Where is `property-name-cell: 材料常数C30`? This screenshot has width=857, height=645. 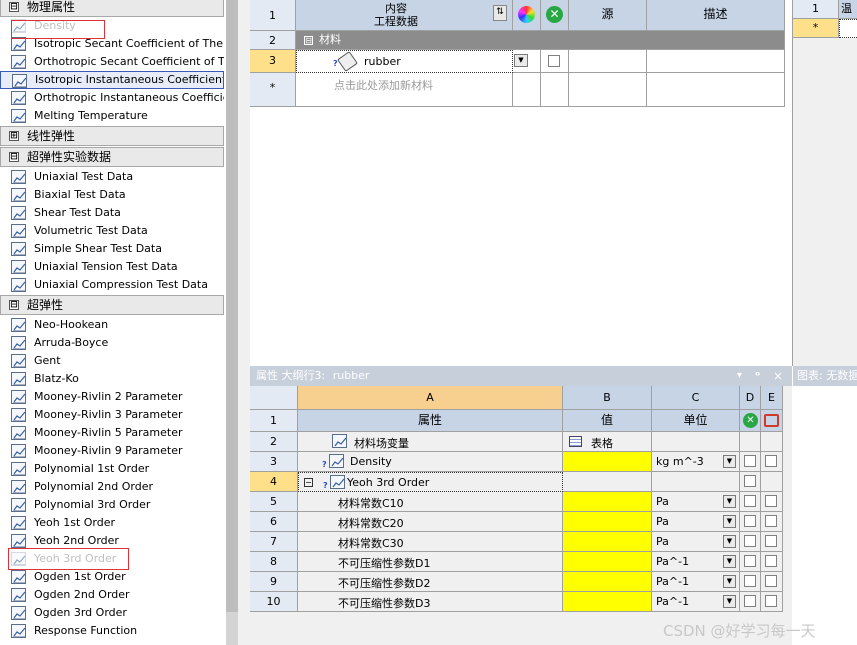 property-name-cell: 材料常数C30 is located at coordinates (430, 542).